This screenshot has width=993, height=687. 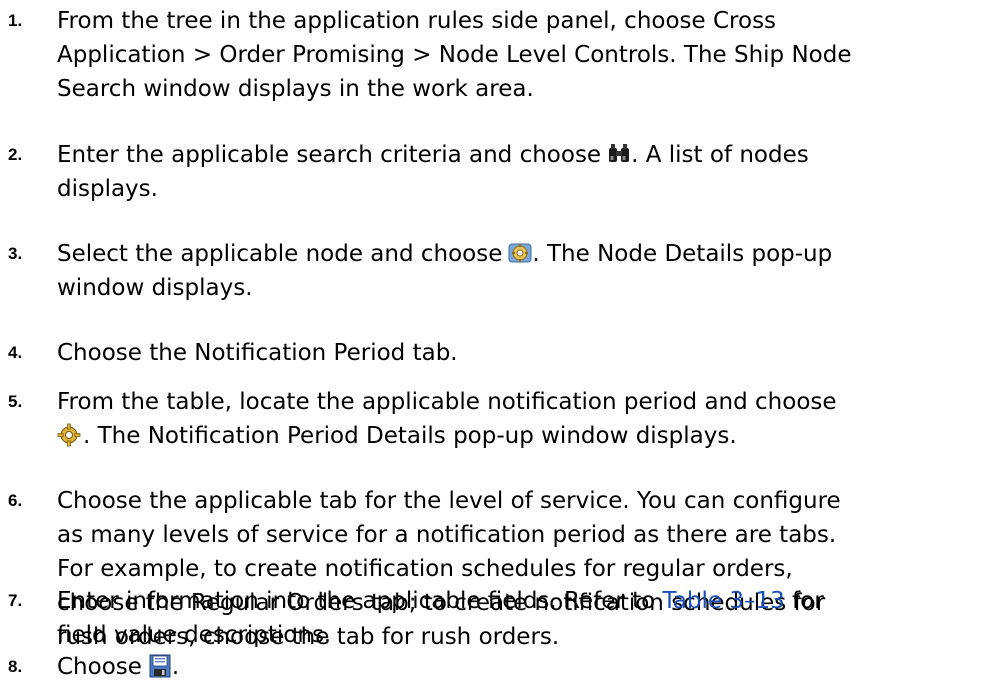 I want to click on step-number: 7., so click(x=15, y=600).